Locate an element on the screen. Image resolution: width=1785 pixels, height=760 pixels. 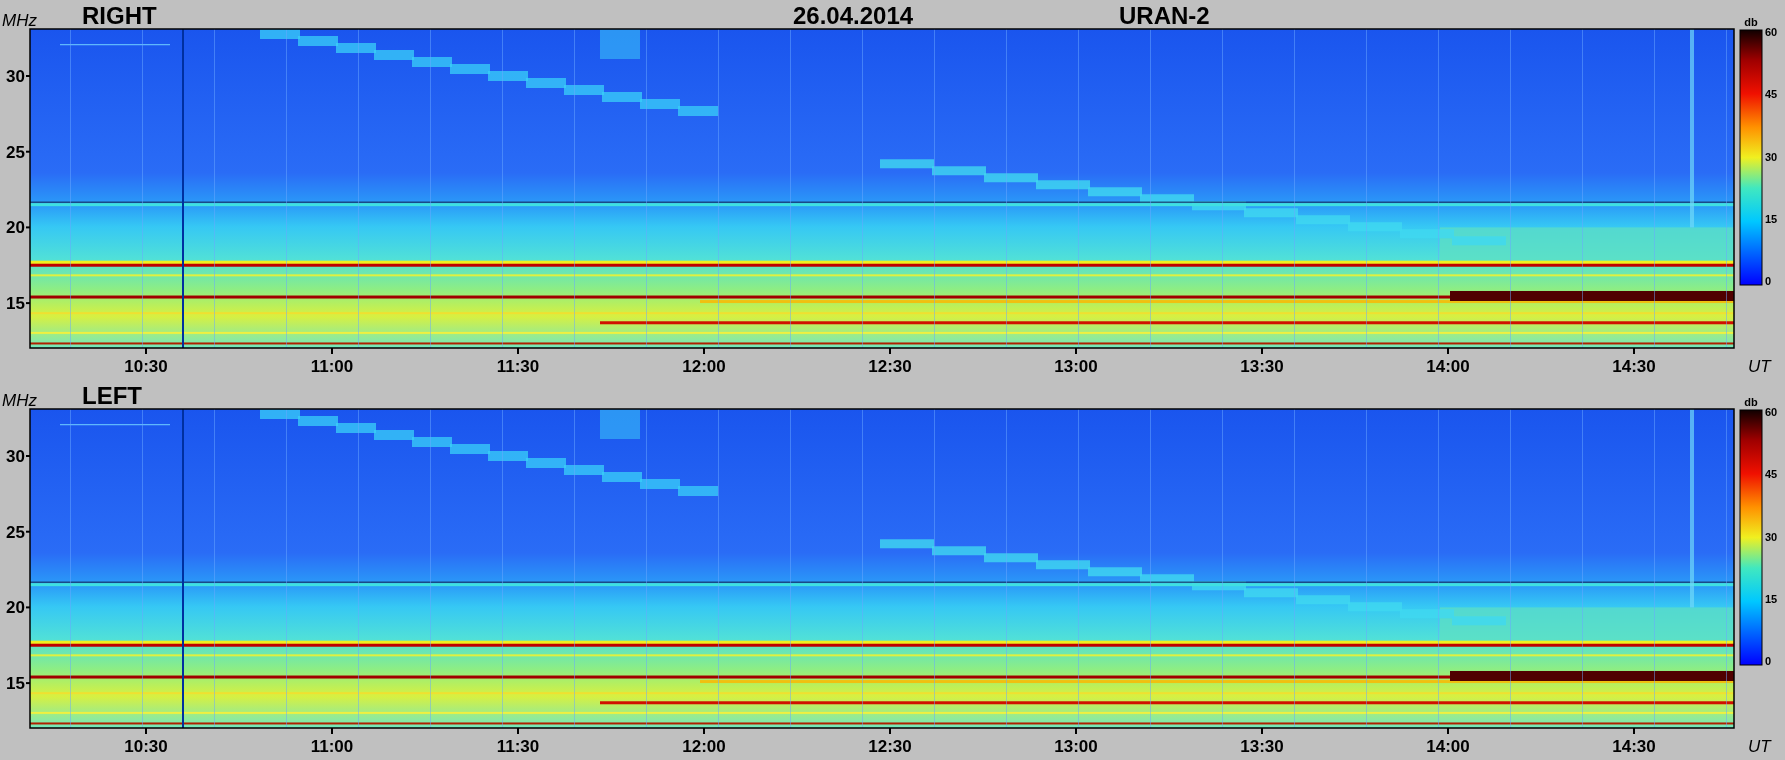
date-label: 26.04.2014 is located at coordinates (853, 15).